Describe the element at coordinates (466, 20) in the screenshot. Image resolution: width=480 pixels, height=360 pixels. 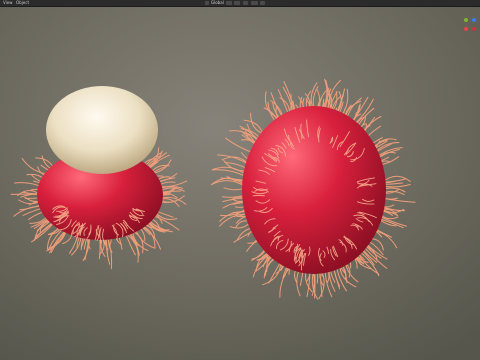
I see `axis-y-icon` at that location.